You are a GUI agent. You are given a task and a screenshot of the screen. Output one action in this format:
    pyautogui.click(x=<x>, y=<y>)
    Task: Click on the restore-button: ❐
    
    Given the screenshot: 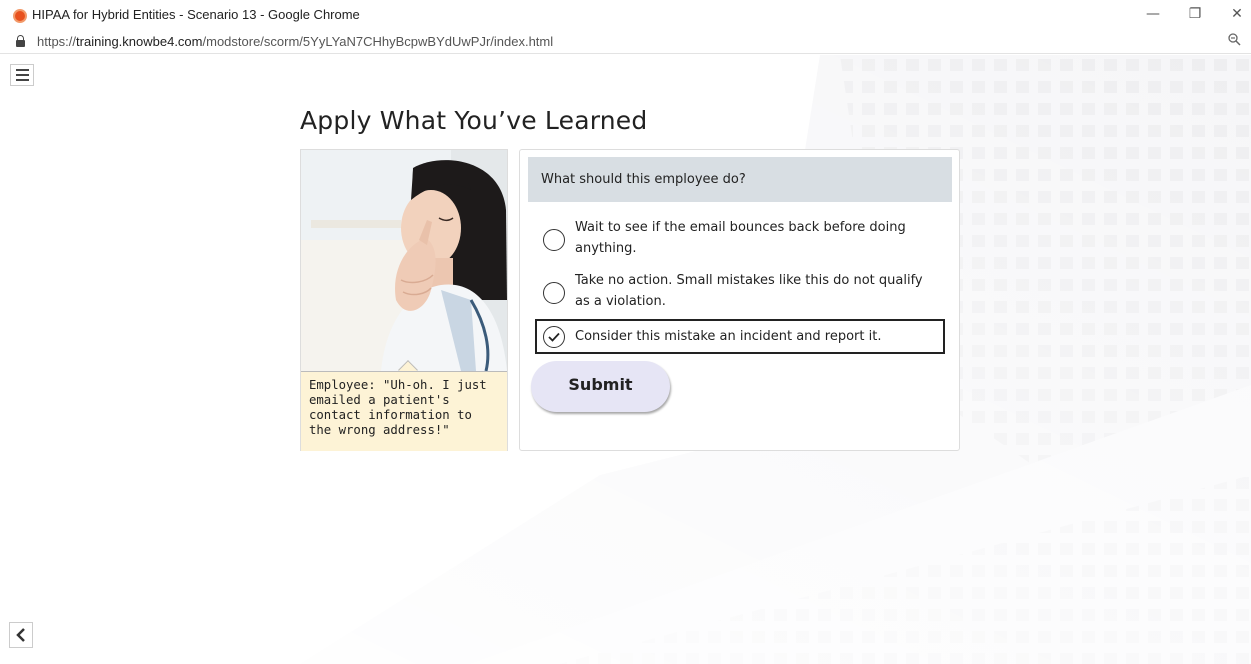 What is the action you would take?
    pyautogui.click(x=1195, y=14)
    